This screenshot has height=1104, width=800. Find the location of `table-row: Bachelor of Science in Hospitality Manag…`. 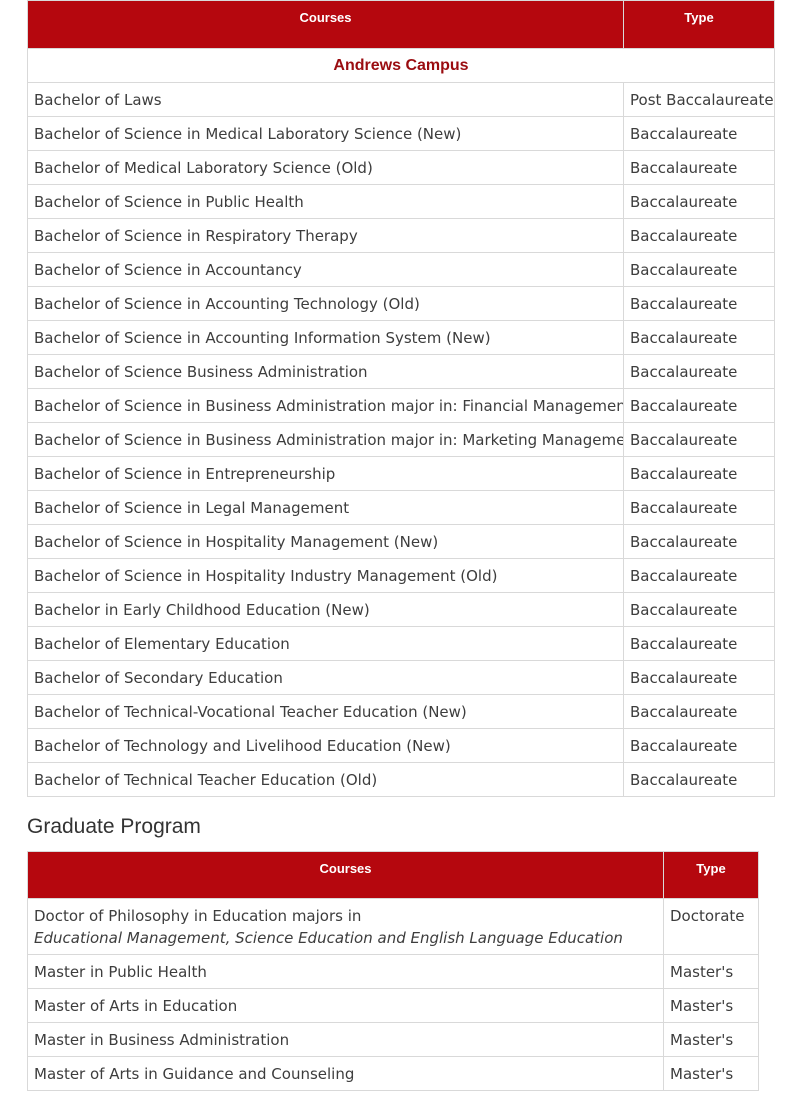

table-row: Bachelor of Science in Hospitality Manag… is located at coordinates (401, 541).